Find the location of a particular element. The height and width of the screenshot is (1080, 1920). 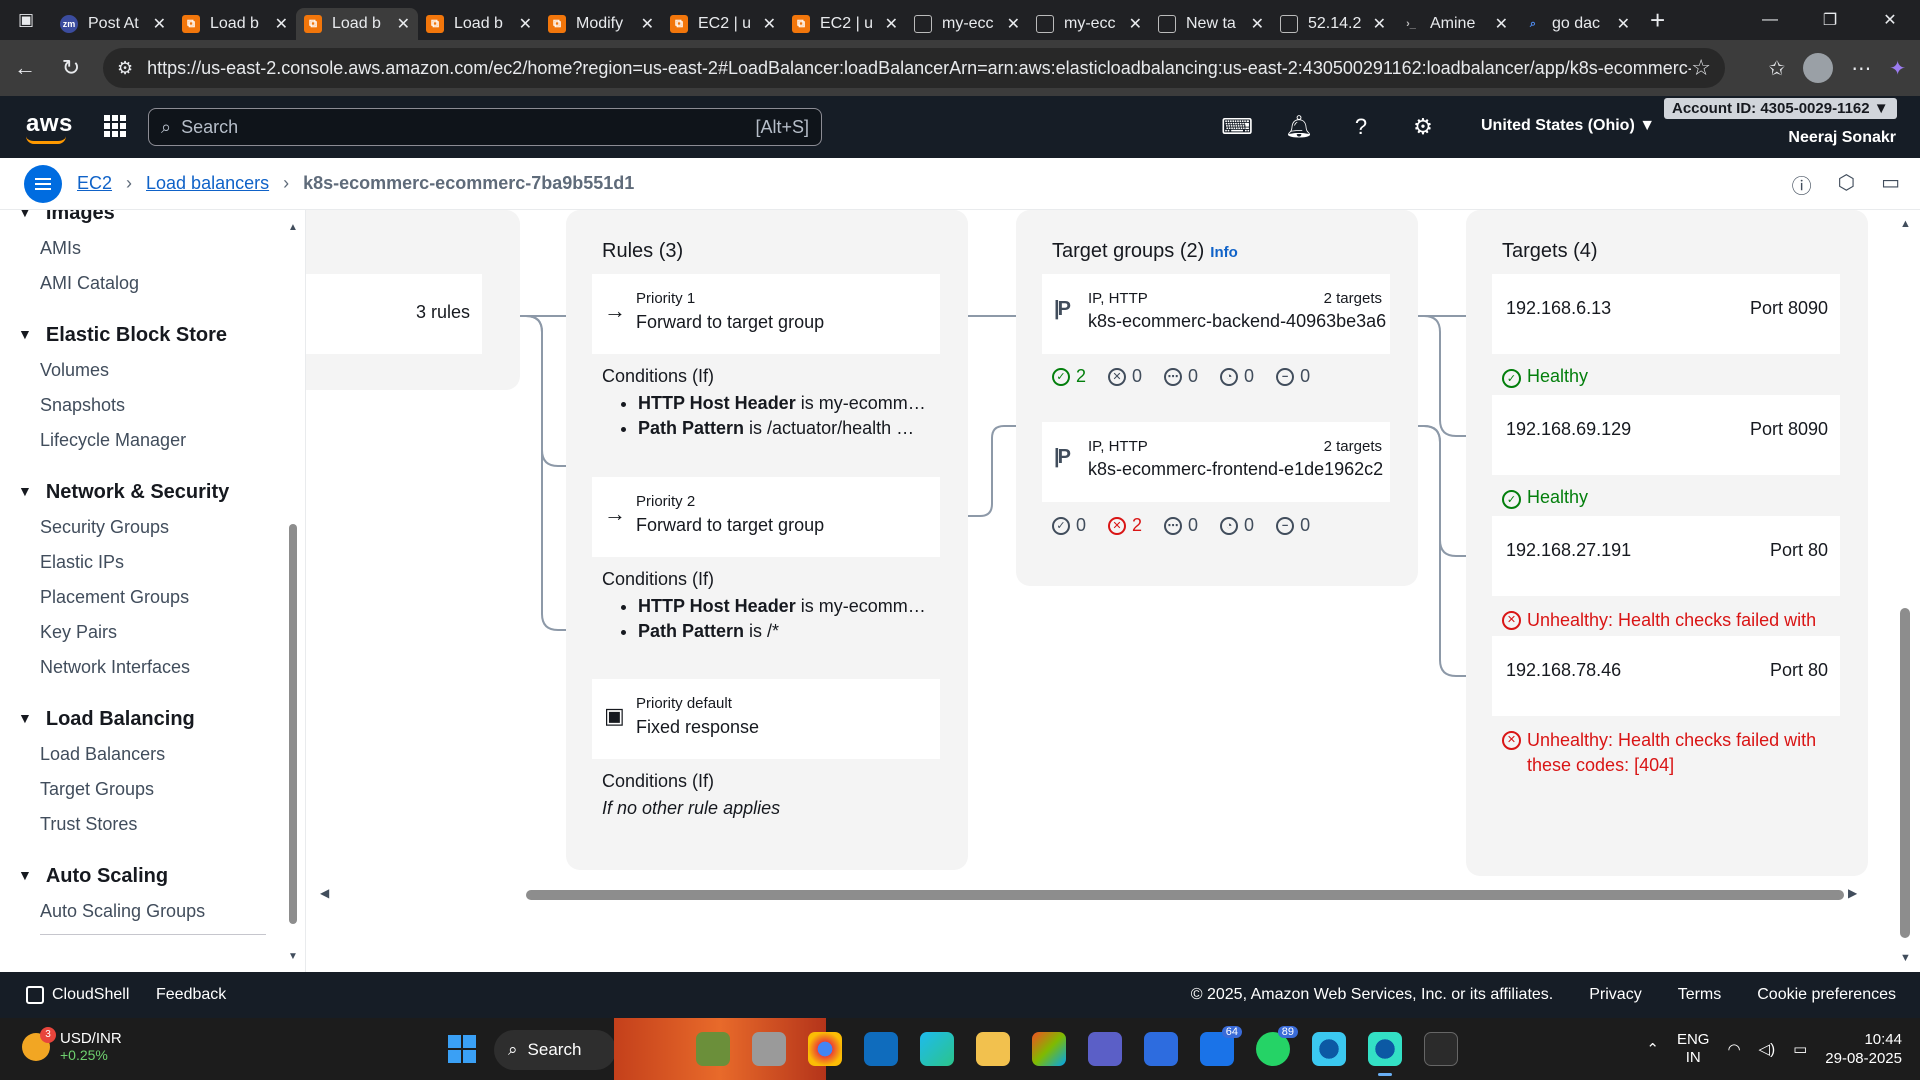

whatsapp-icon: 89 is located at coordinates (1277, 1046).